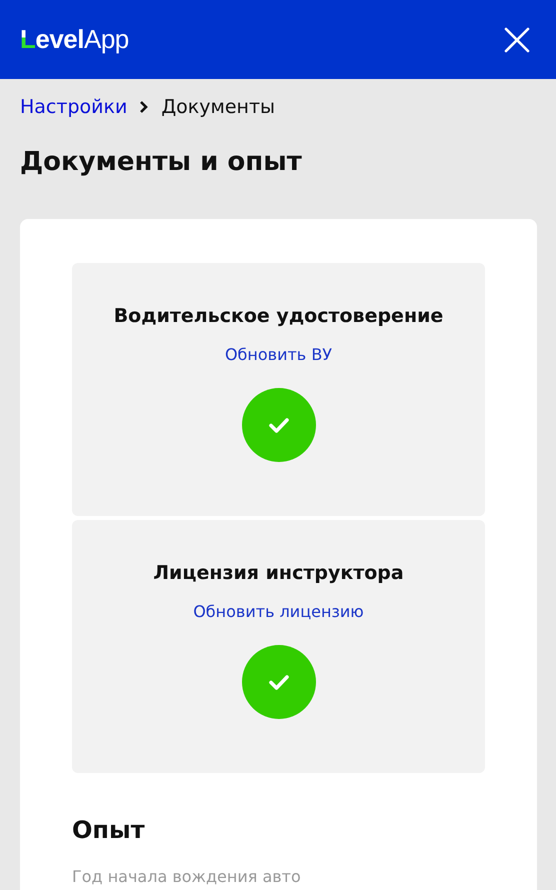 The height and width of the screenshot is (890, 556). I want to click on chevron-icon, so click(144, 107).